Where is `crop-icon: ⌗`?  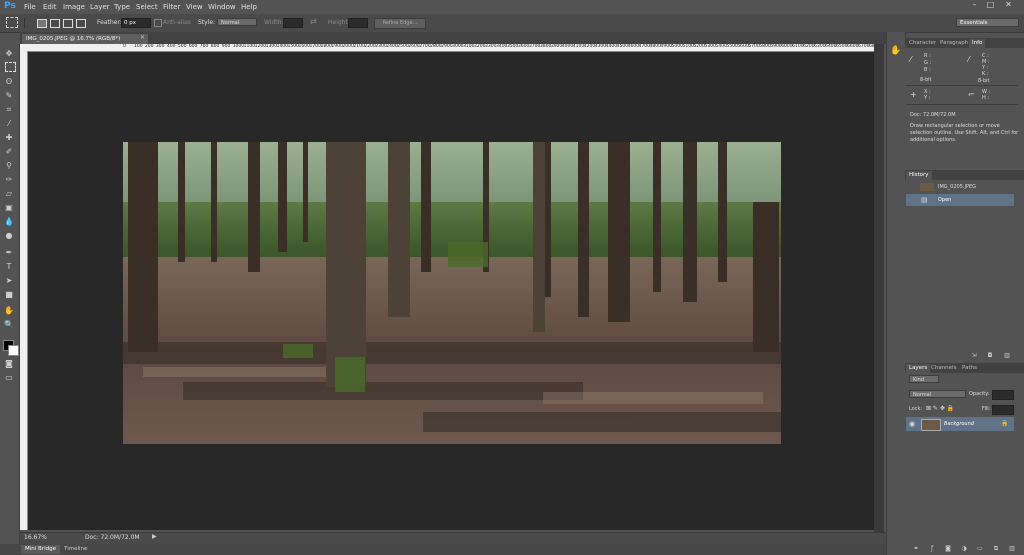
crop-icon: ⌗ is located at coordinates (9, 109).